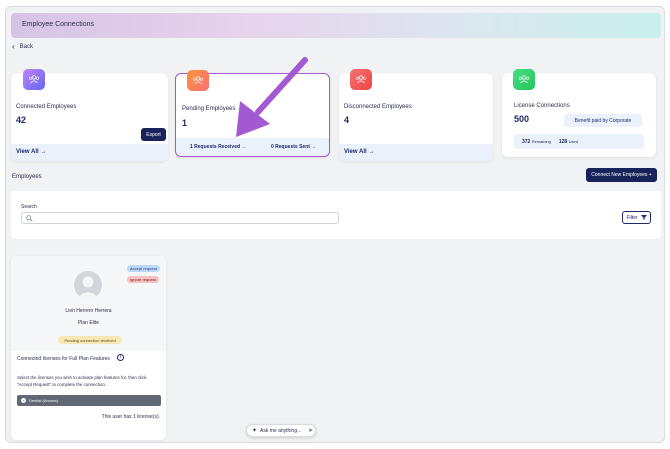 The height and width of the screenshot is (449, 670). I want to click on status-label: Pending connection received, so click(90, 340).